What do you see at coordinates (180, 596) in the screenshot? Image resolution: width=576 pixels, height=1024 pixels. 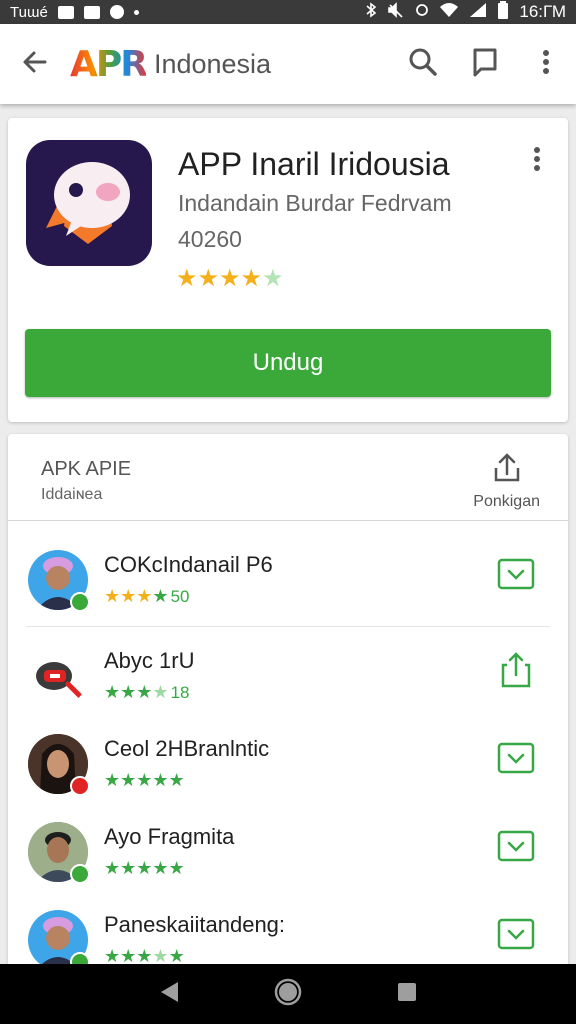 I see `item-rating-text: 50` at bounding box center [180, 596].